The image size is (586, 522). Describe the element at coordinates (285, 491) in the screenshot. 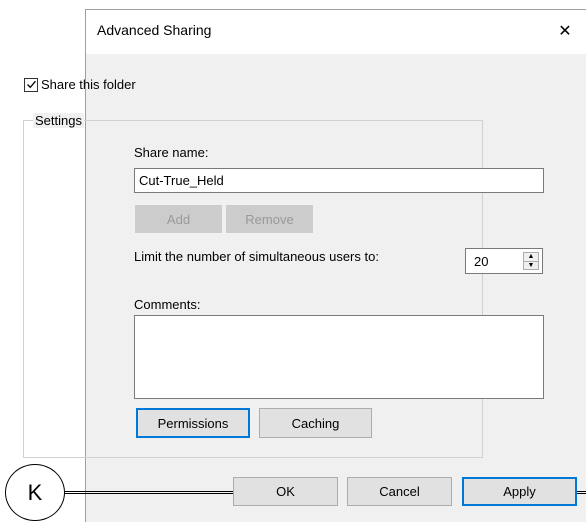

I see `ok-button: OK` at that location.